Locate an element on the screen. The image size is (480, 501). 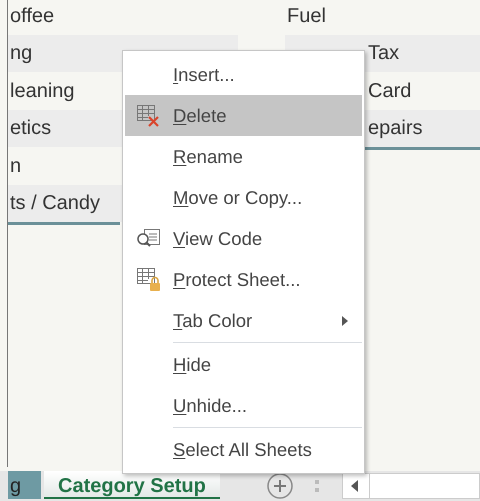
table-cell-text: ts / Candy is located at coordinates (55, 203).